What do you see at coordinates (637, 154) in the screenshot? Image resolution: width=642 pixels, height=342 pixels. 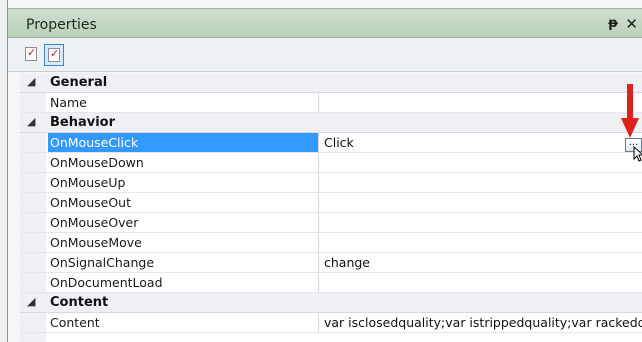 I see `mouse-cursor-icon` at bounding box center [637, 154].